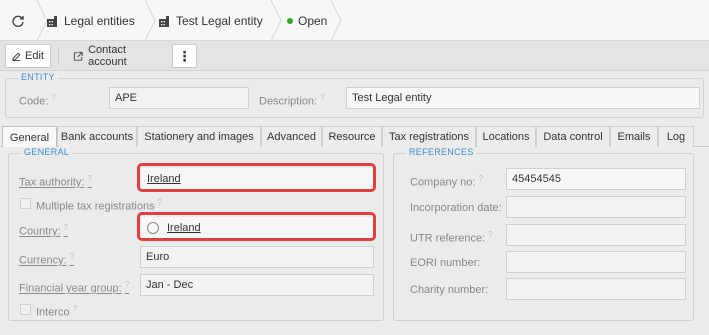 The height and width of the screenshot is (335, 709). What do you see at coordinates (97, 136) in the screenshot?
I see `tab-bank-accounts: Bank accounts` at bounding box center [97, 136].